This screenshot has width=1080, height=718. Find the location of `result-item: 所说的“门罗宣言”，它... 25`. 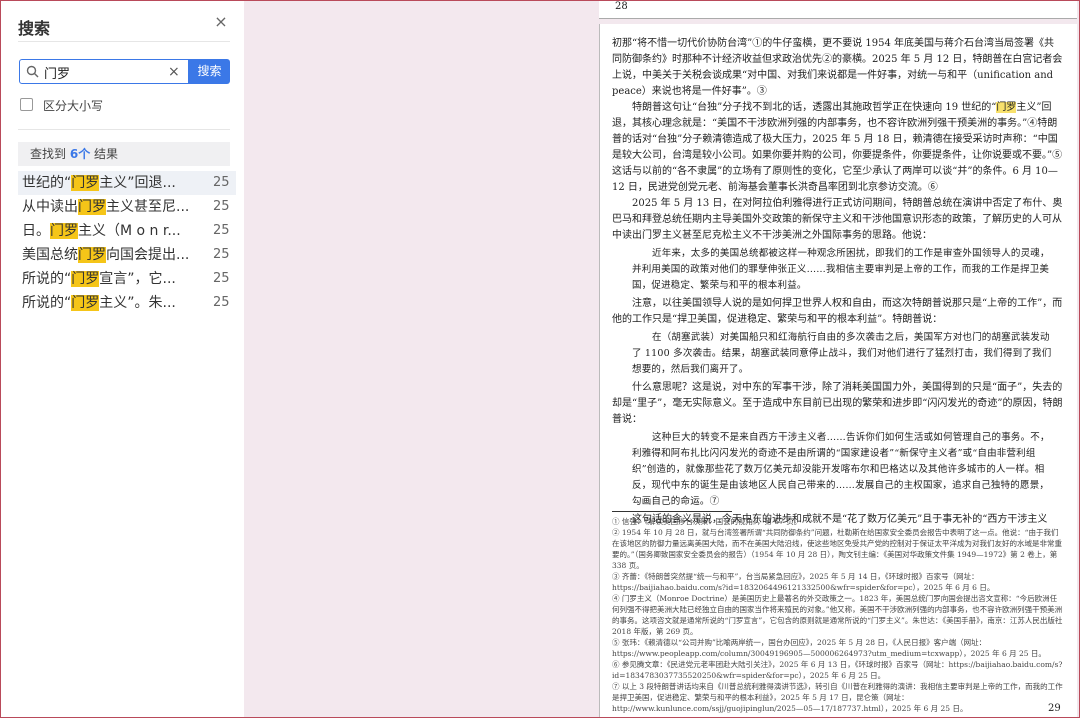

result-item: 所说的“门罗宣言”，它... 25 is located at coordinates (127, 279).